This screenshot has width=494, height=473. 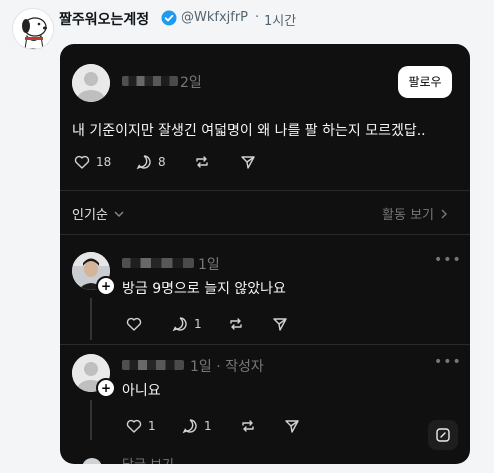 What do you see at coordinates (91, 83) in the screenshot?
I see `post-author-avatar` at bounding box center [91, 83].